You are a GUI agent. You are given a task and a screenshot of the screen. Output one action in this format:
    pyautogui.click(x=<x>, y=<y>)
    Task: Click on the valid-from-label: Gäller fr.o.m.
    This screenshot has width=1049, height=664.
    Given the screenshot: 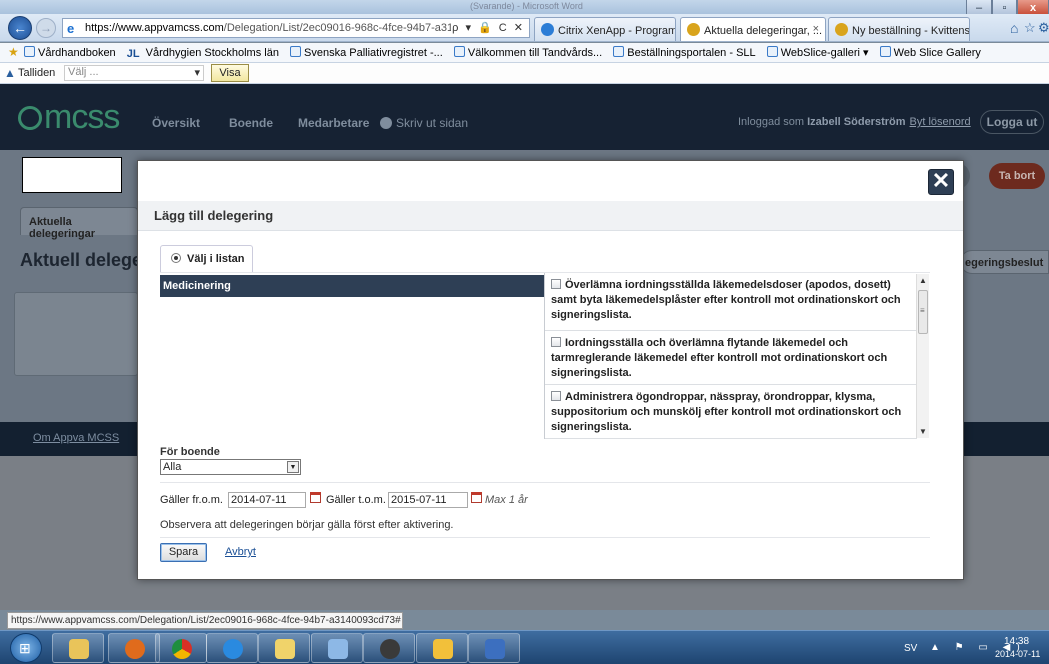 What is the action you would take?
    pyautogui.click(x=191, y=500)
    